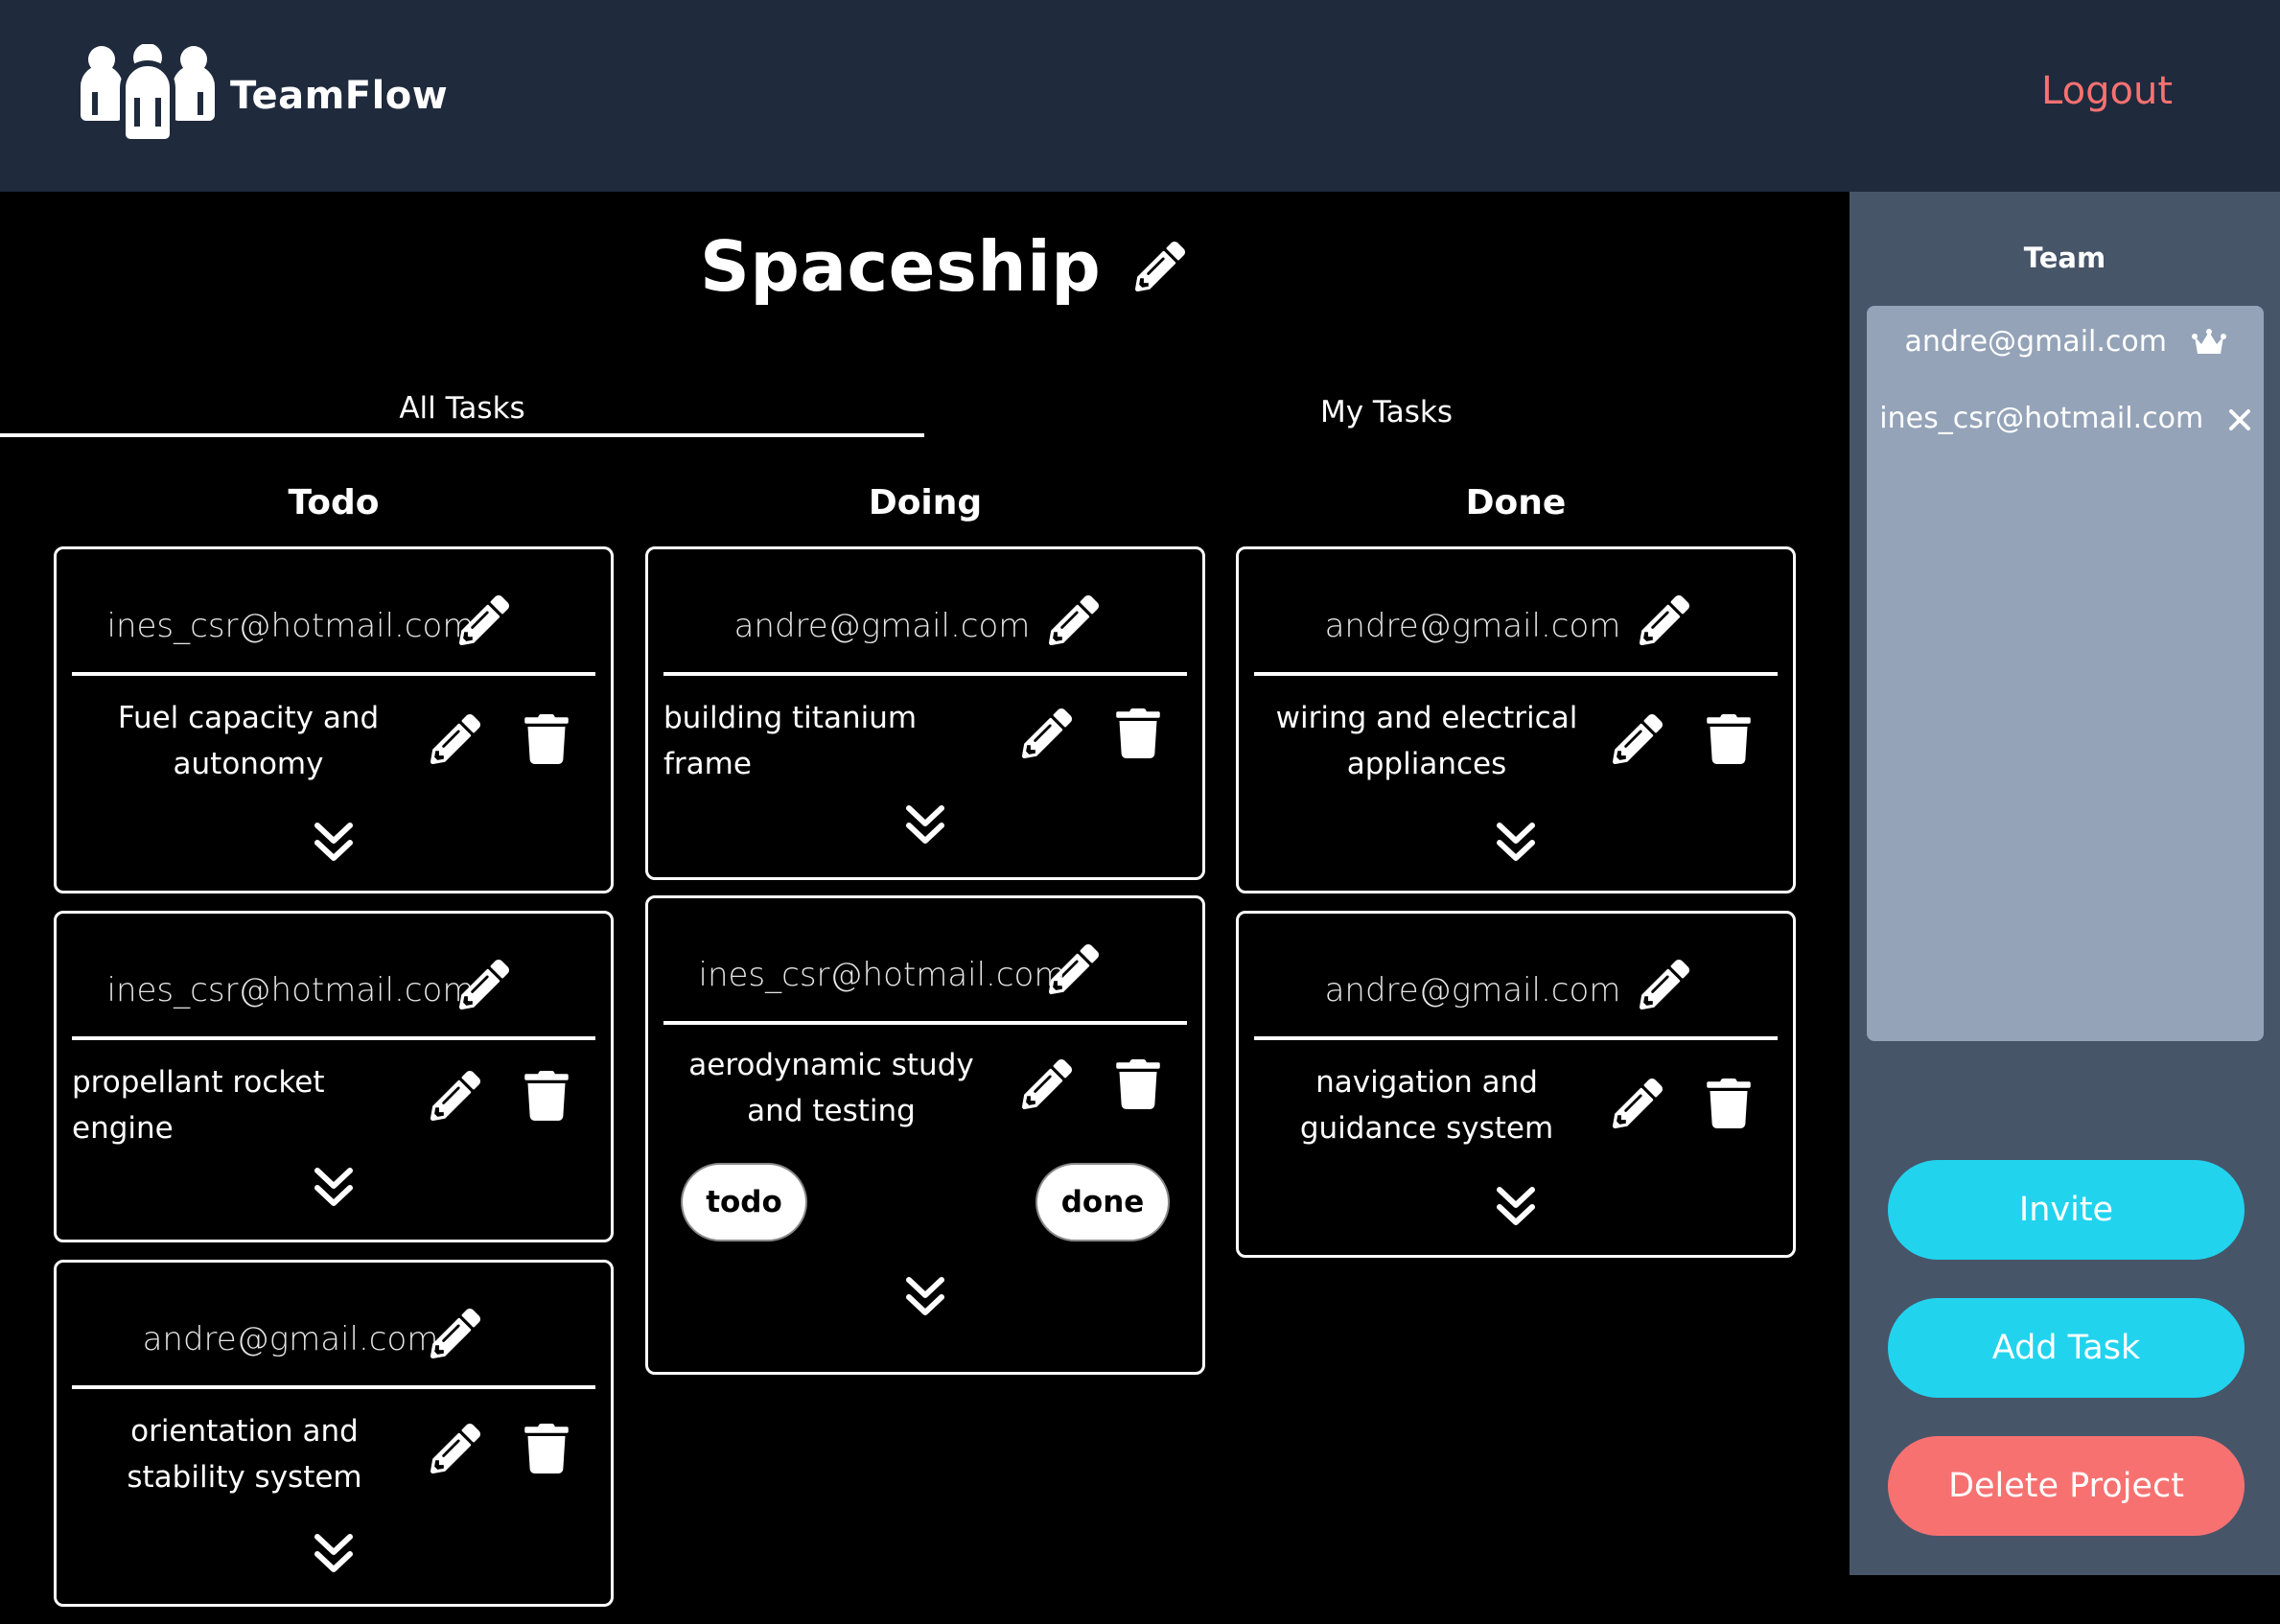  What do you see at coordinates (1140, 96) in the screenshot?
I see `top-navbar: TeamFlow Logout` at bounding box center [1140, 96].